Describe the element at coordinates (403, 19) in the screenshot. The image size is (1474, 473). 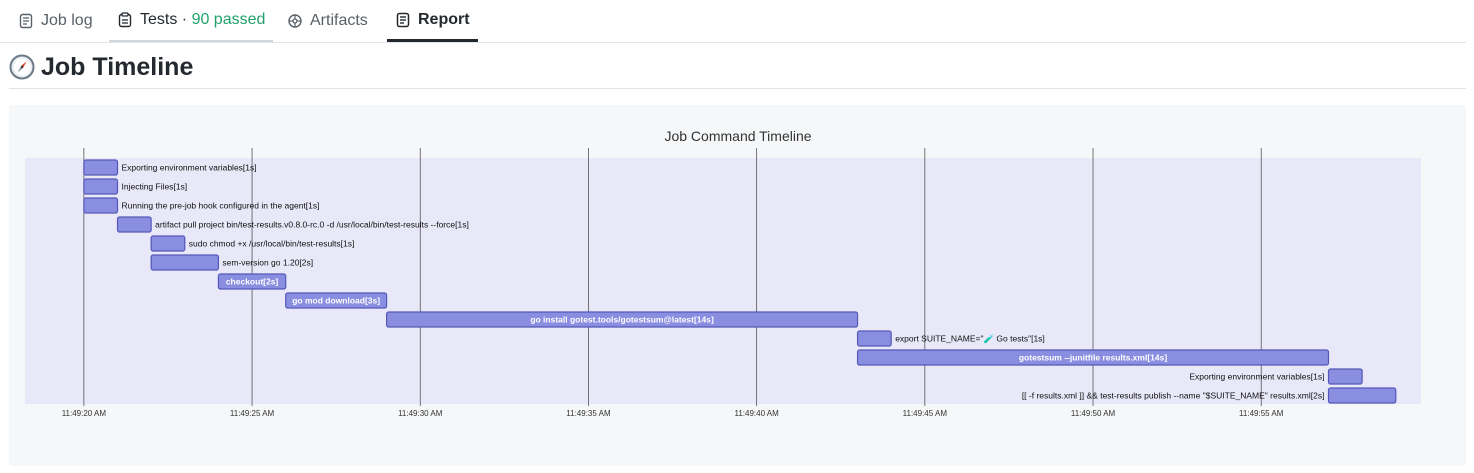
I see `report-icon` at that location.